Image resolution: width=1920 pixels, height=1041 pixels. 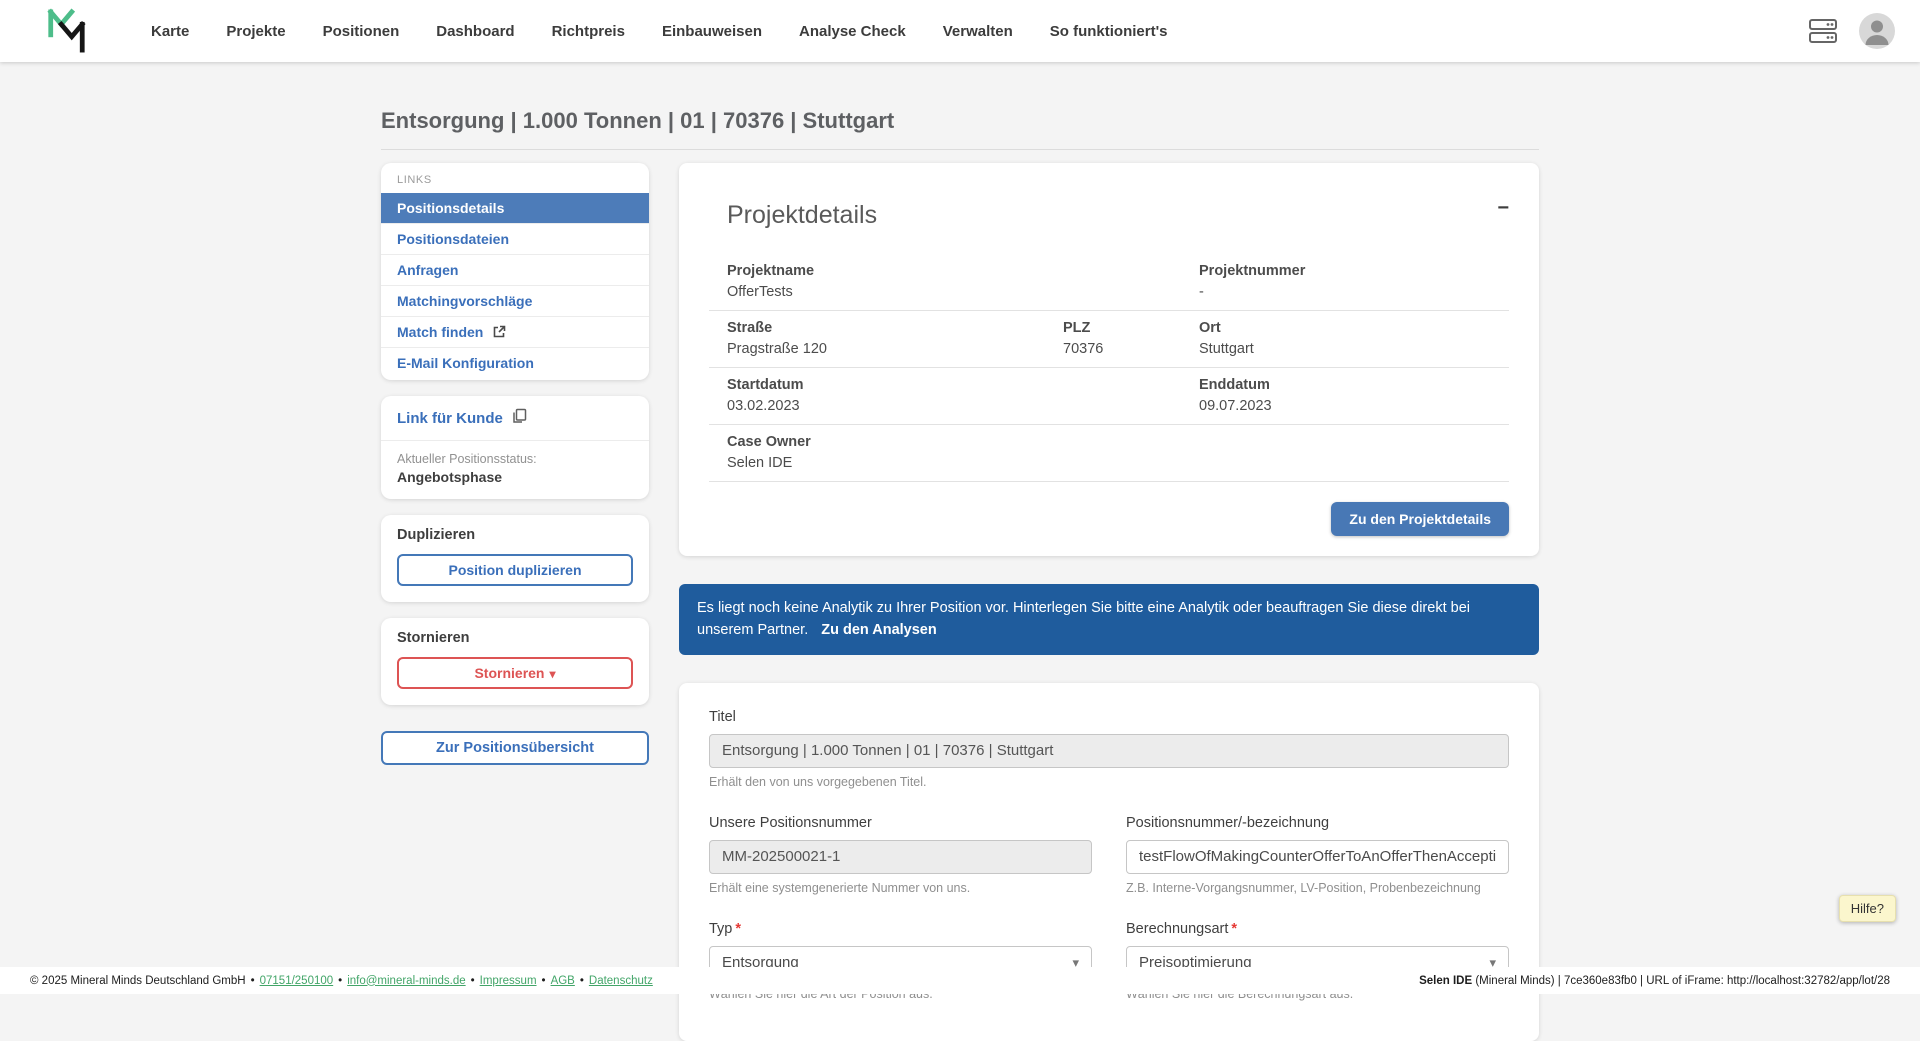 I want to click on nav-item-einbauweisen: Einbauweisen, so click(x=712, y=31).